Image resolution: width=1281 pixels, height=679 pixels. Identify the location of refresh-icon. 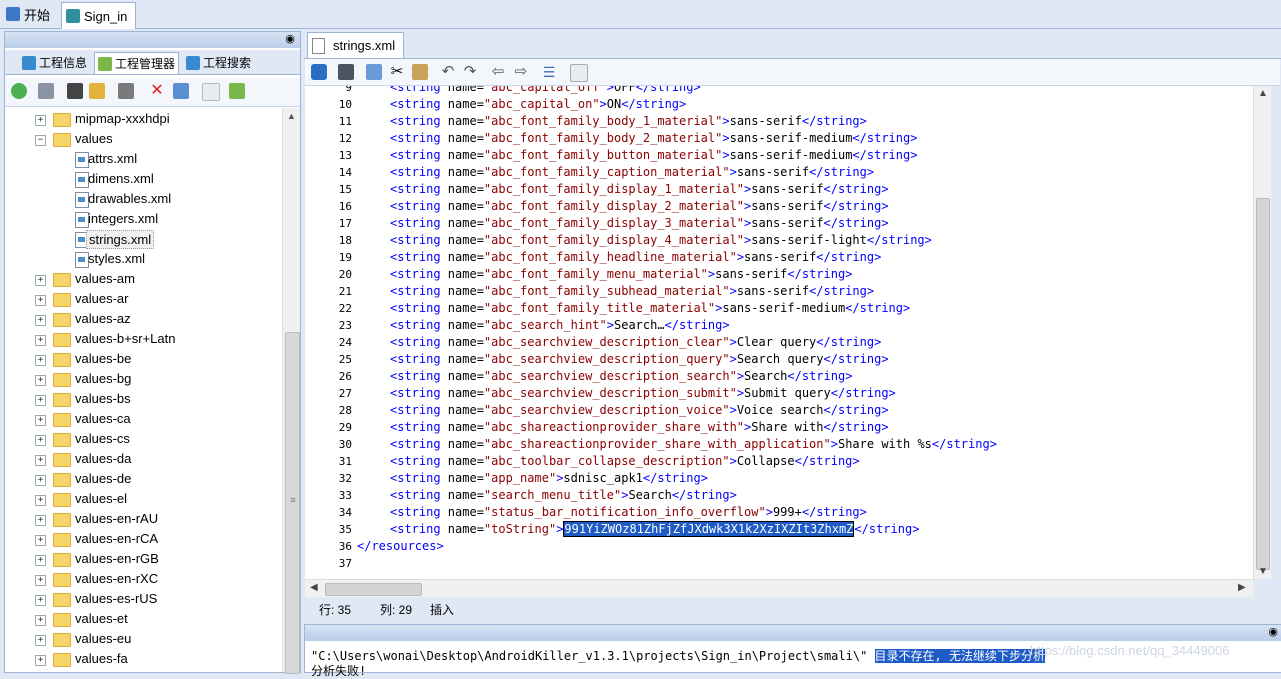
(19, 91).